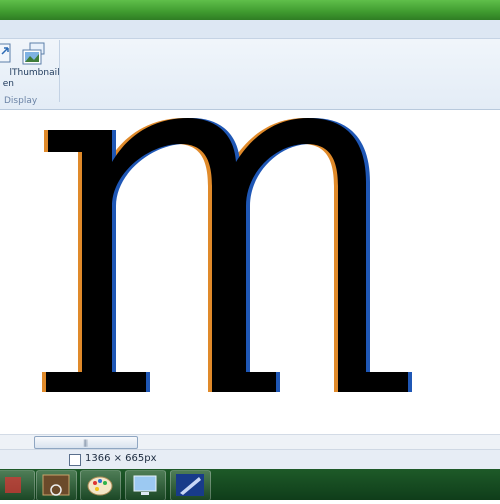 Image resolution: width=500 pixels, height=504 pixels. Describe the element at coordinates (145, 485) in the screenshot. I see `remote-desktop-icon` at that location.